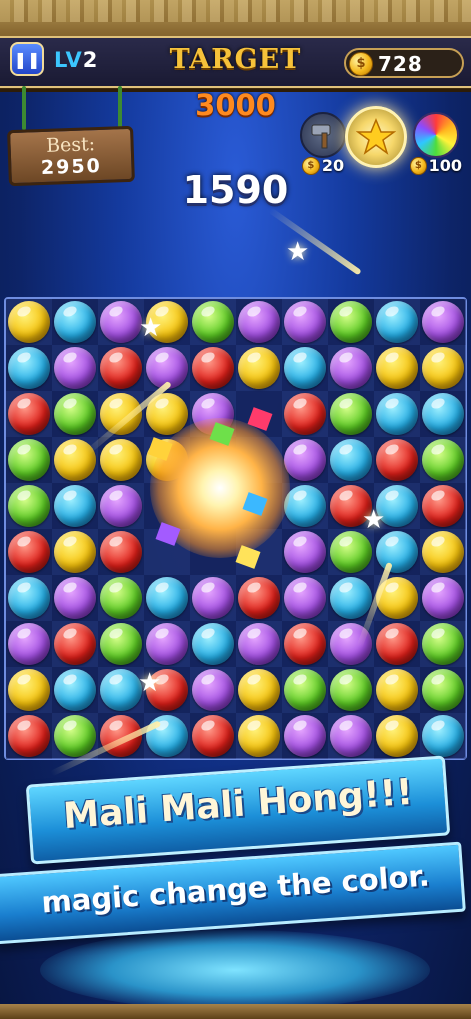 The width and height of the screenshot is (471, 1019). What do you see at coordinates (400, 64) in the screenshot?
I see `coin-value: 728` at bounding box center [400, 64].